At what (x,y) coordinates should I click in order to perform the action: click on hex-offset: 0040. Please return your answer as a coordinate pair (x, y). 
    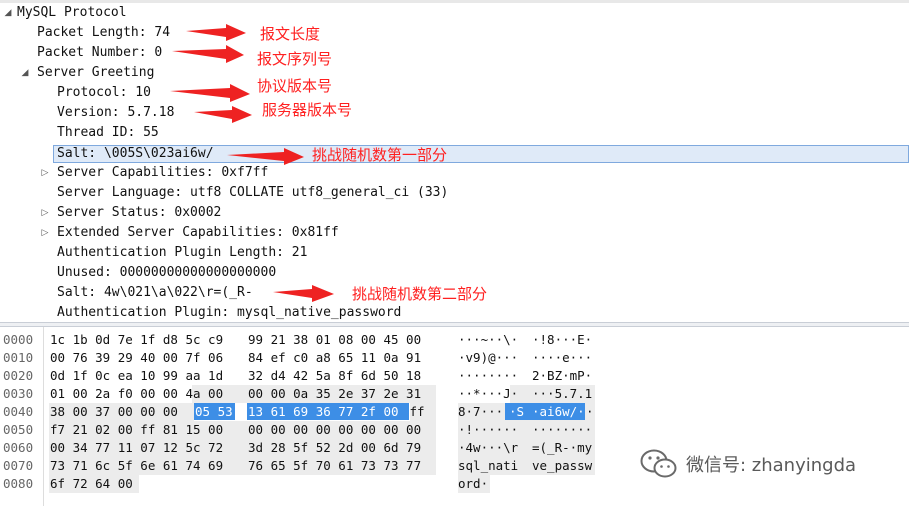
    Looking at the image, I should click on (18, 411).